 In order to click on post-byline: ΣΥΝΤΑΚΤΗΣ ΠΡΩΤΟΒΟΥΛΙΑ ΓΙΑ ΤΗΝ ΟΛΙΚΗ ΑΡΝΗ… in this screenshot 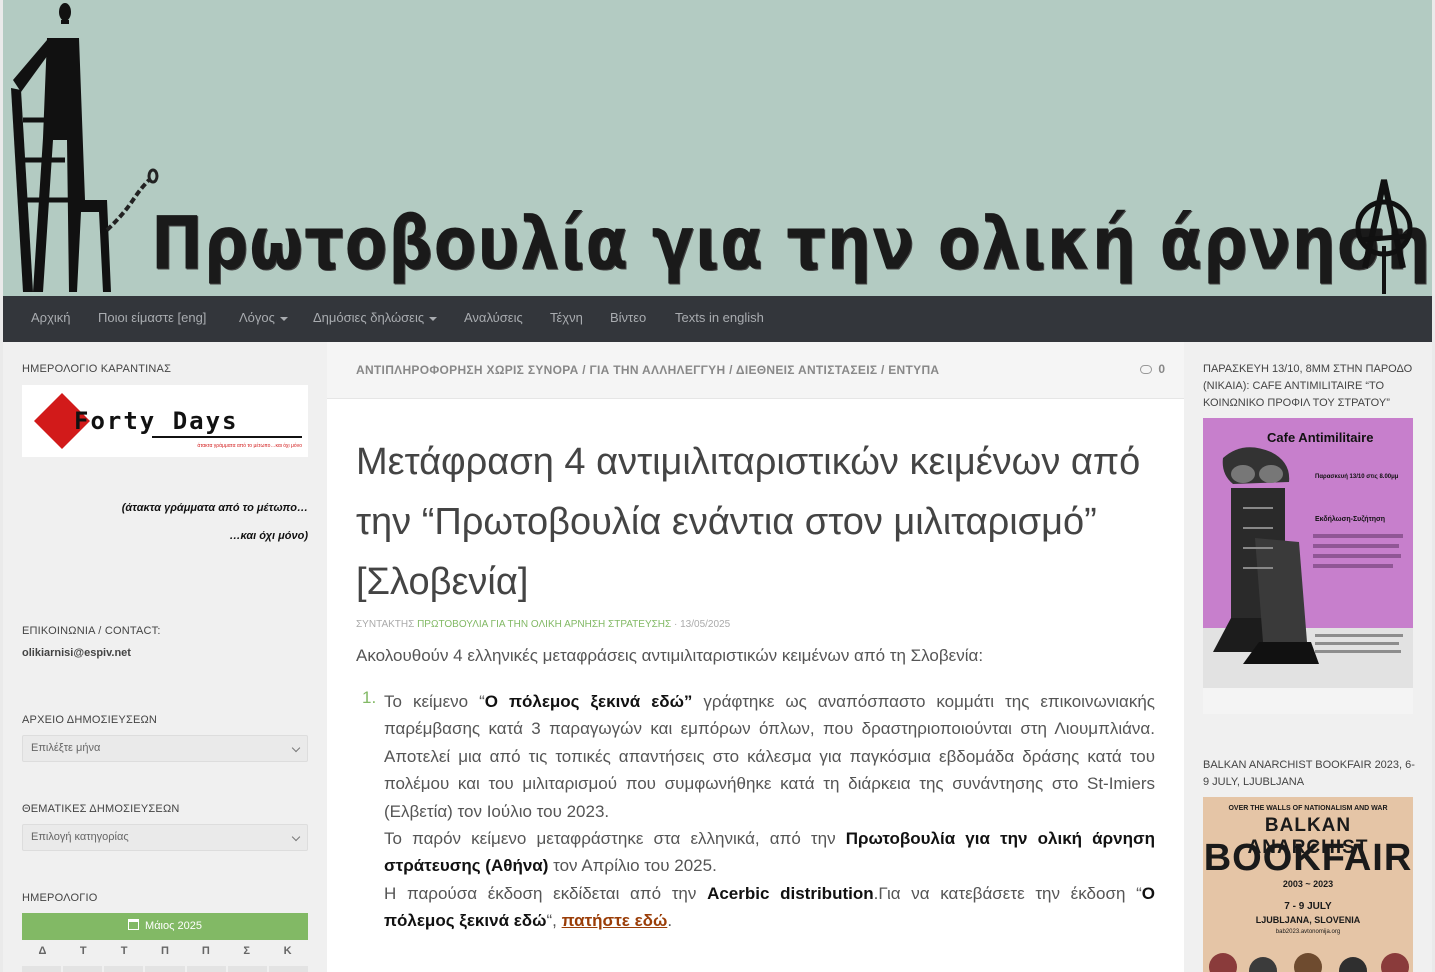, I will do `click(543, 624)`.